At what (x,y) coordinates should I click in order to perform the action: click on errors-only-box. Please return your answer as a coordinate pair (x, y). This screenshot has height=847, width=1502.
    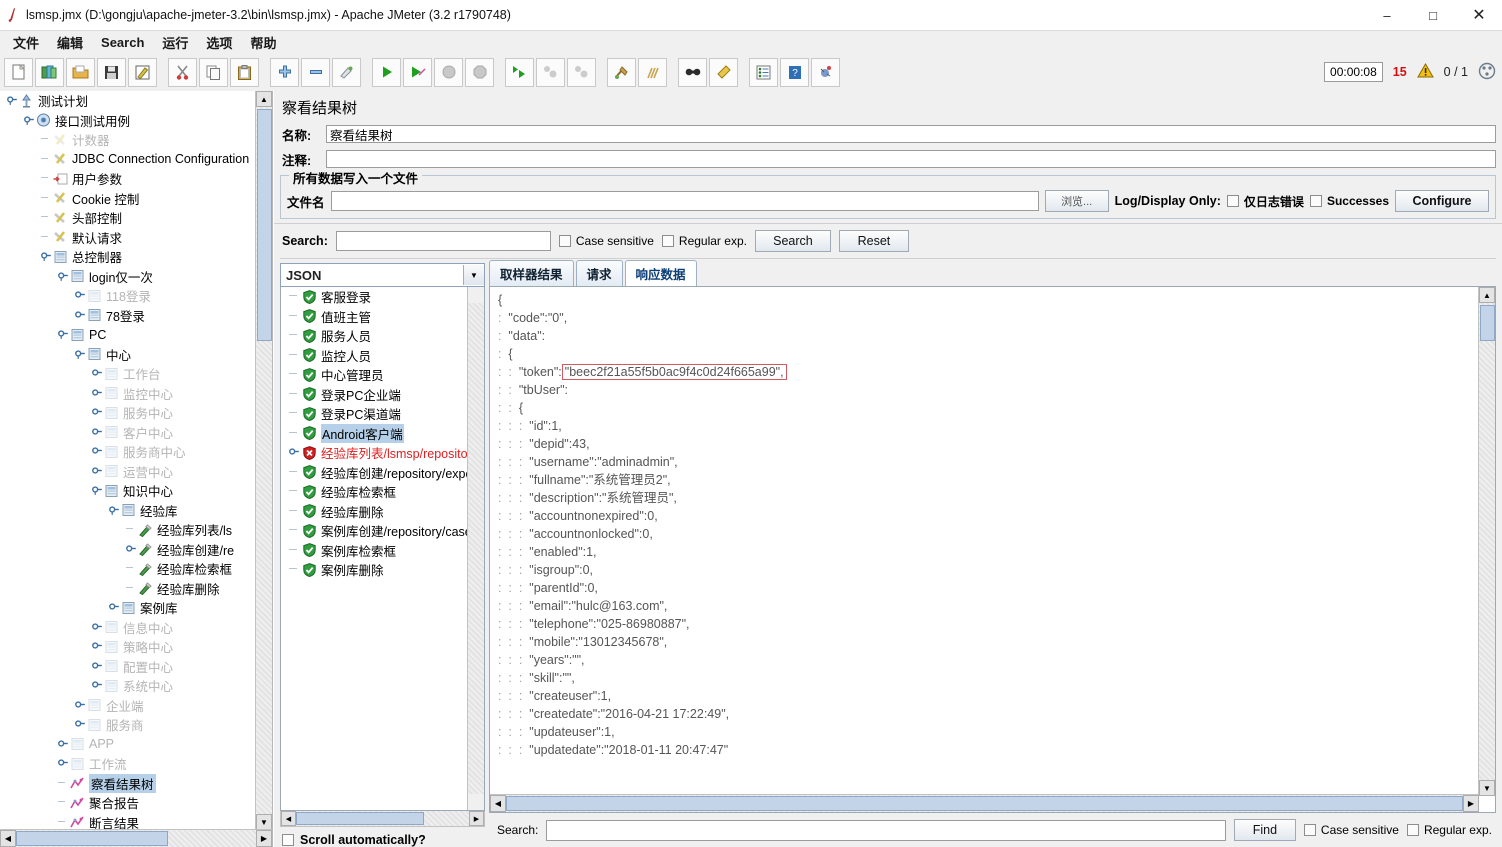
    Looking at the image, I should click on (1232, 201).